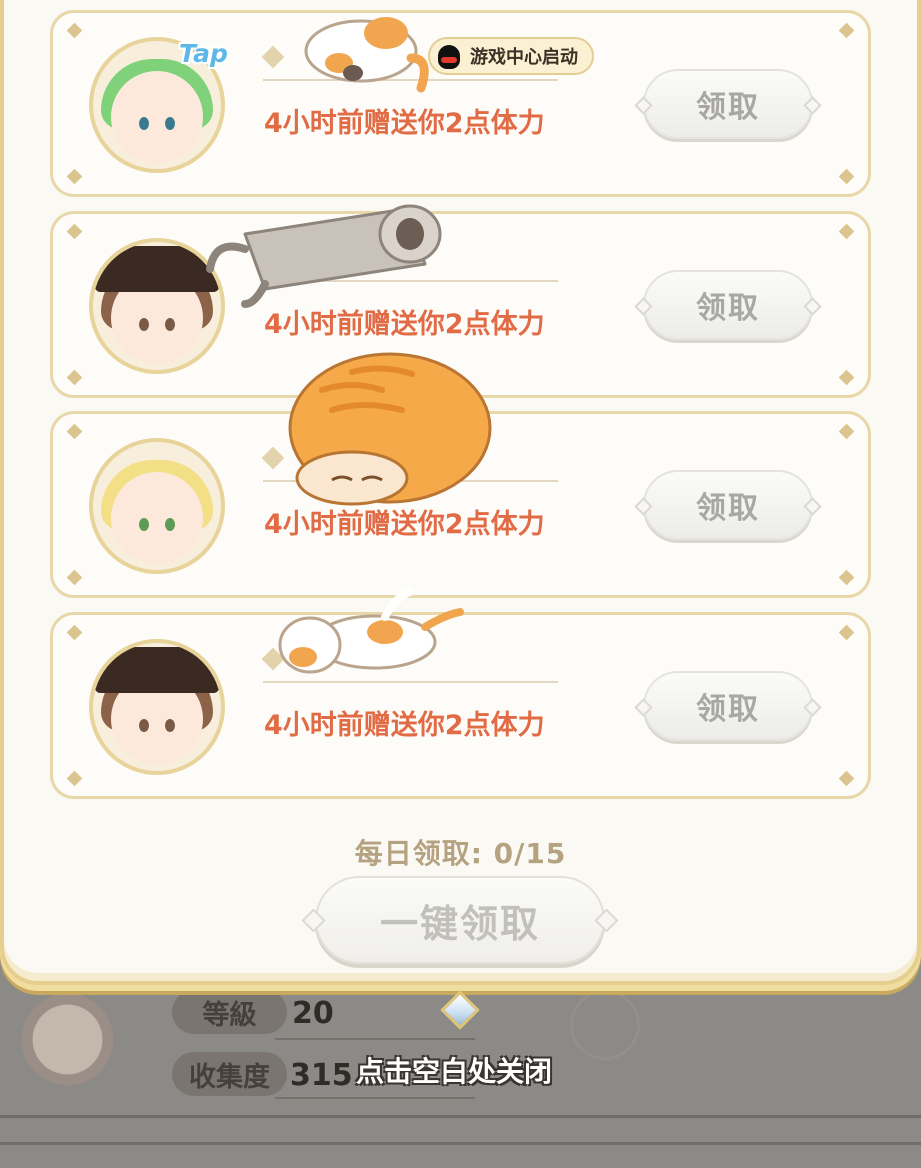 The image size is (921, 1168). Describe the element at coordinates (449, 57) in the screenshot. I see `qq-penguin-icon` at that location.